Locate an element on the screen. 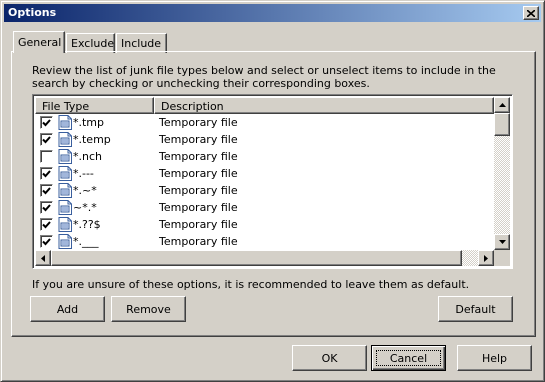 The height and width of the screenshot is (382, 545). arrow-up-icon is located at coordinates (502, 105).